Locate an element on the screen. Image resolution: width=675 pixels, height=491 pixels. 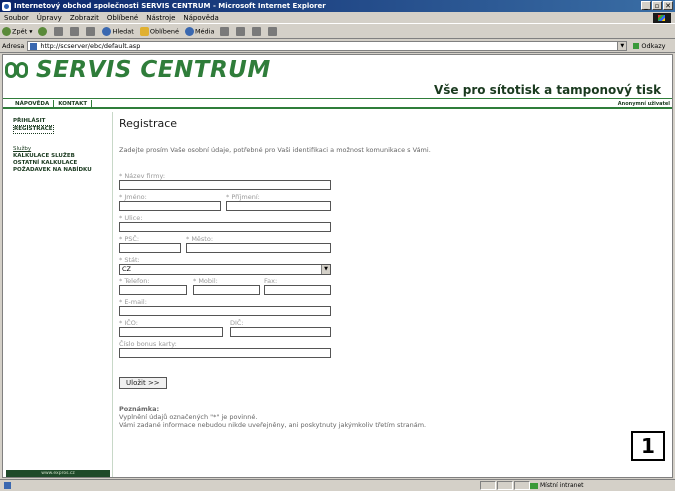
sidebar-services-link: Služby is located at coordinates (52, 149).